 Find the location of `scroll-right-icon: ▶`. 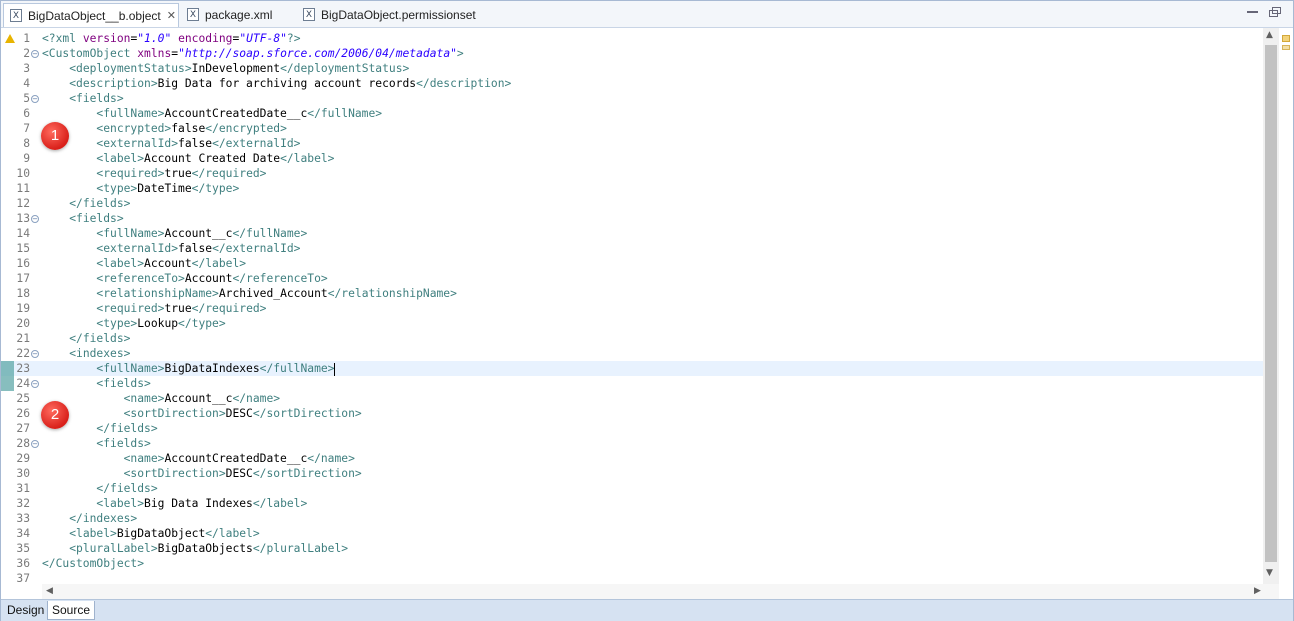

scroll-right-icon: ▶ is located at coordinates (1257, 591).